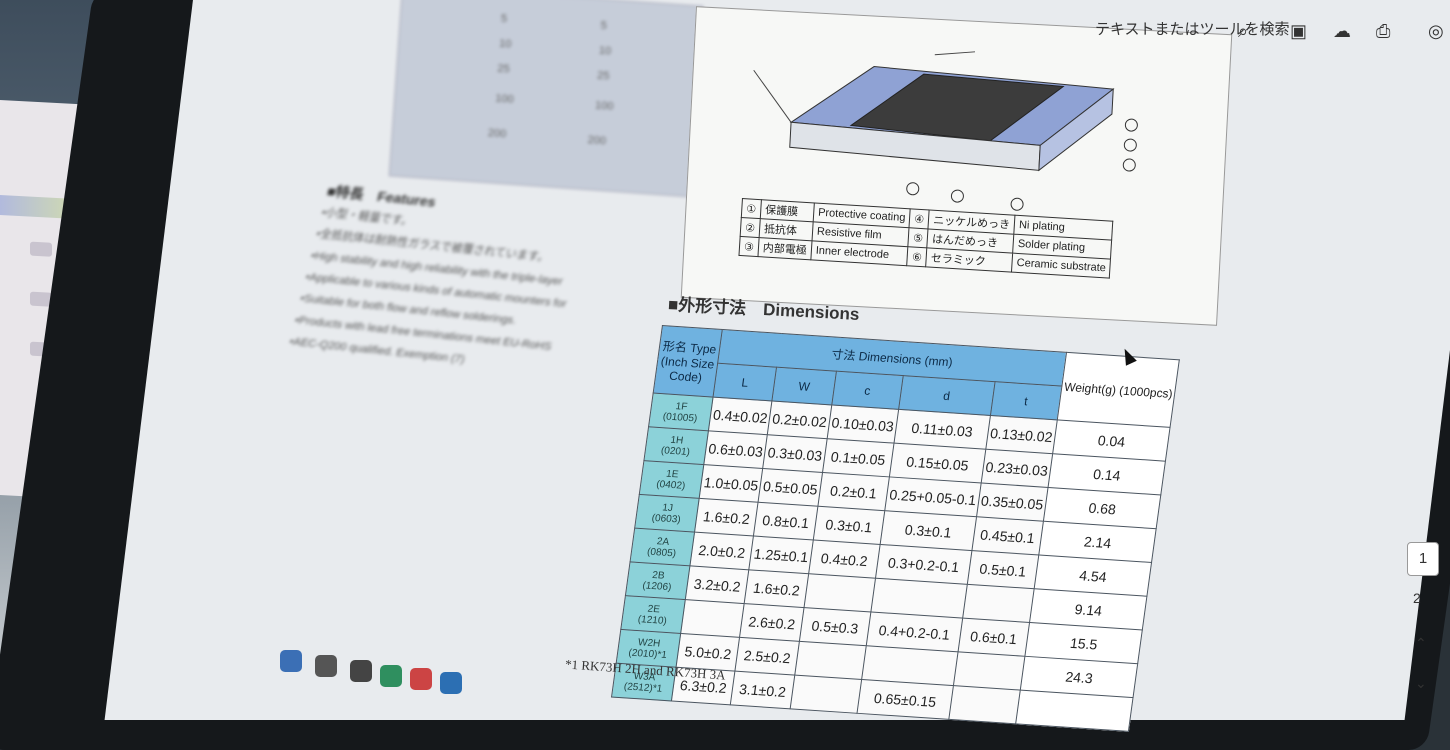  What do you see at coordinates (326, 666) in the screenshot?
I see `search-taskbar-icon` at bounding box center [326, 666].